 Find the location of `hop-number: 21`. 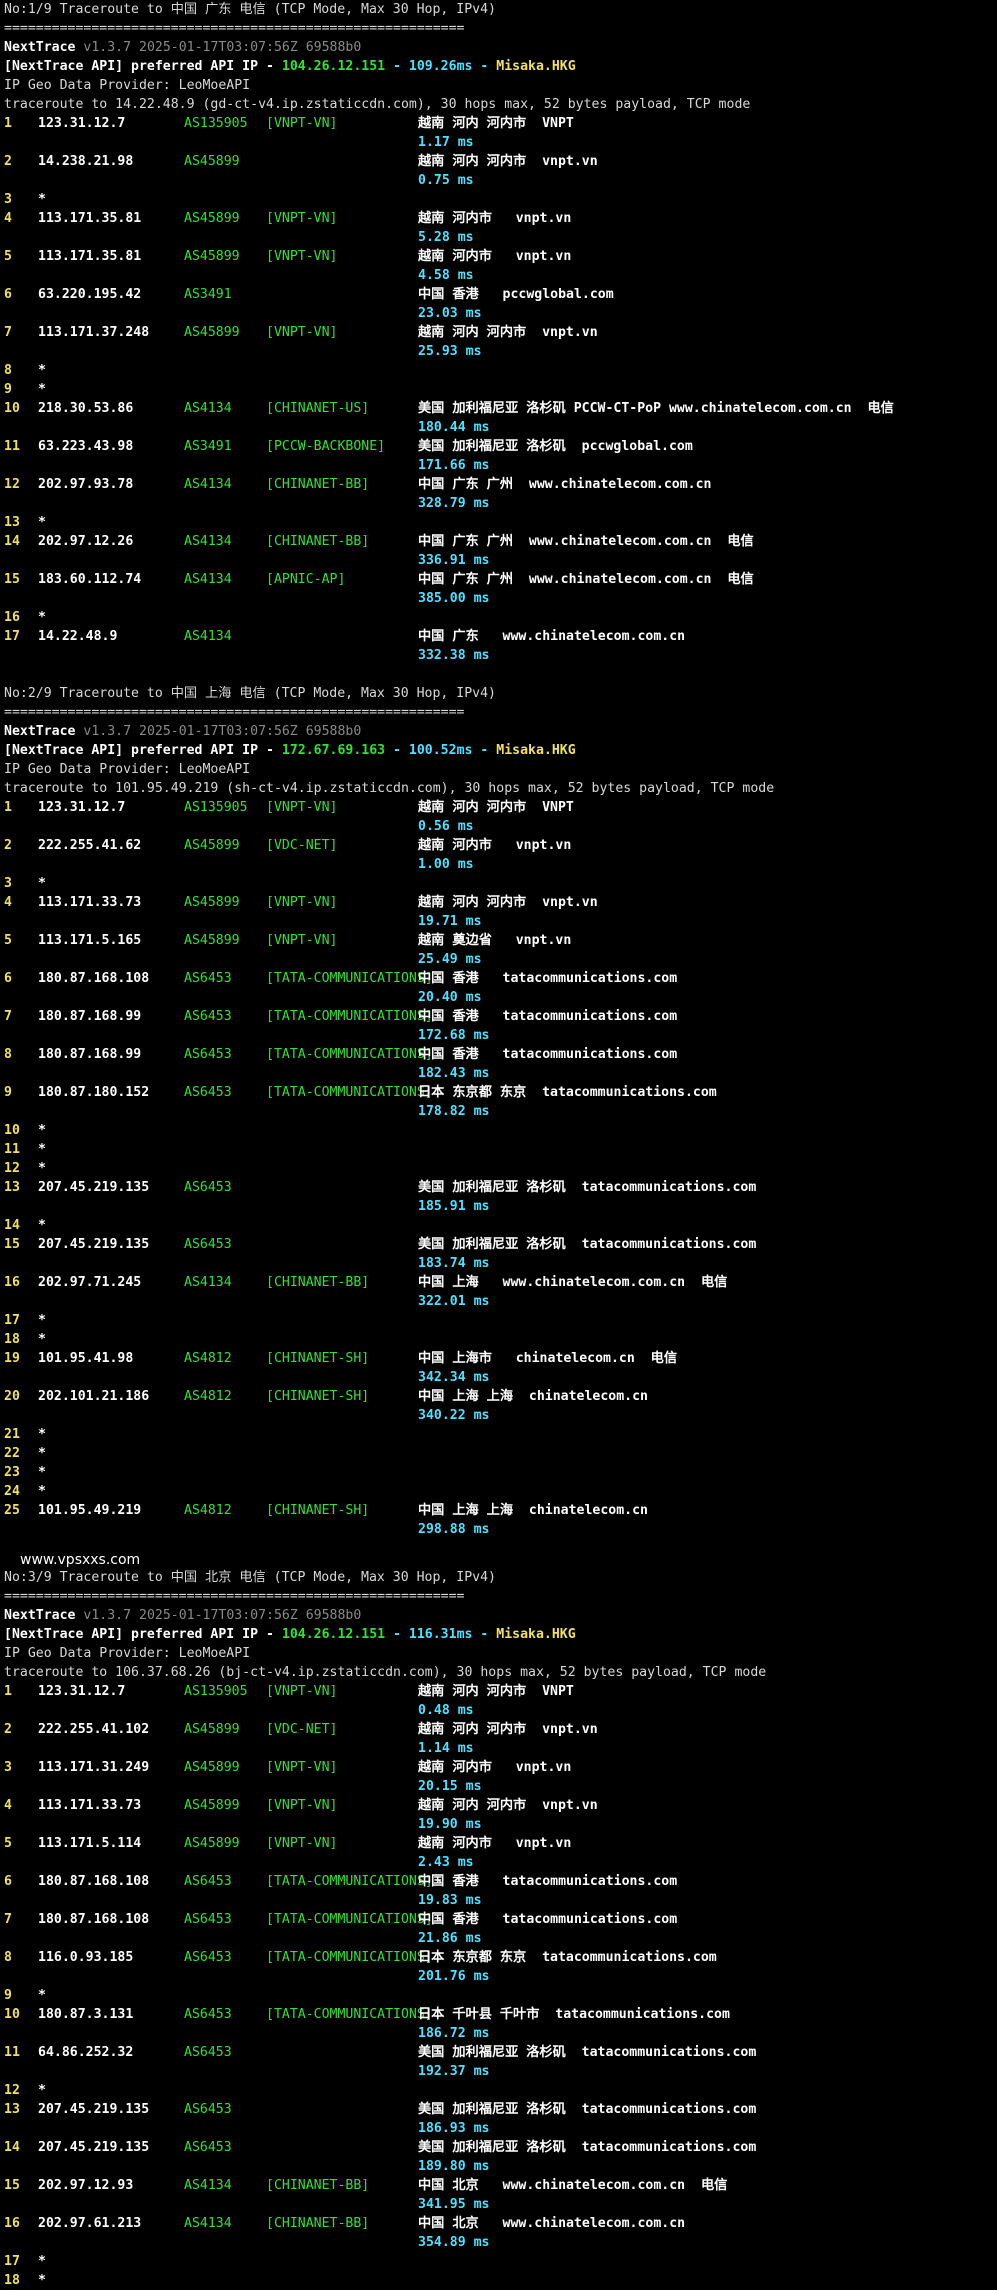

hop-number: 21 is located at coordinates (12, 1434).